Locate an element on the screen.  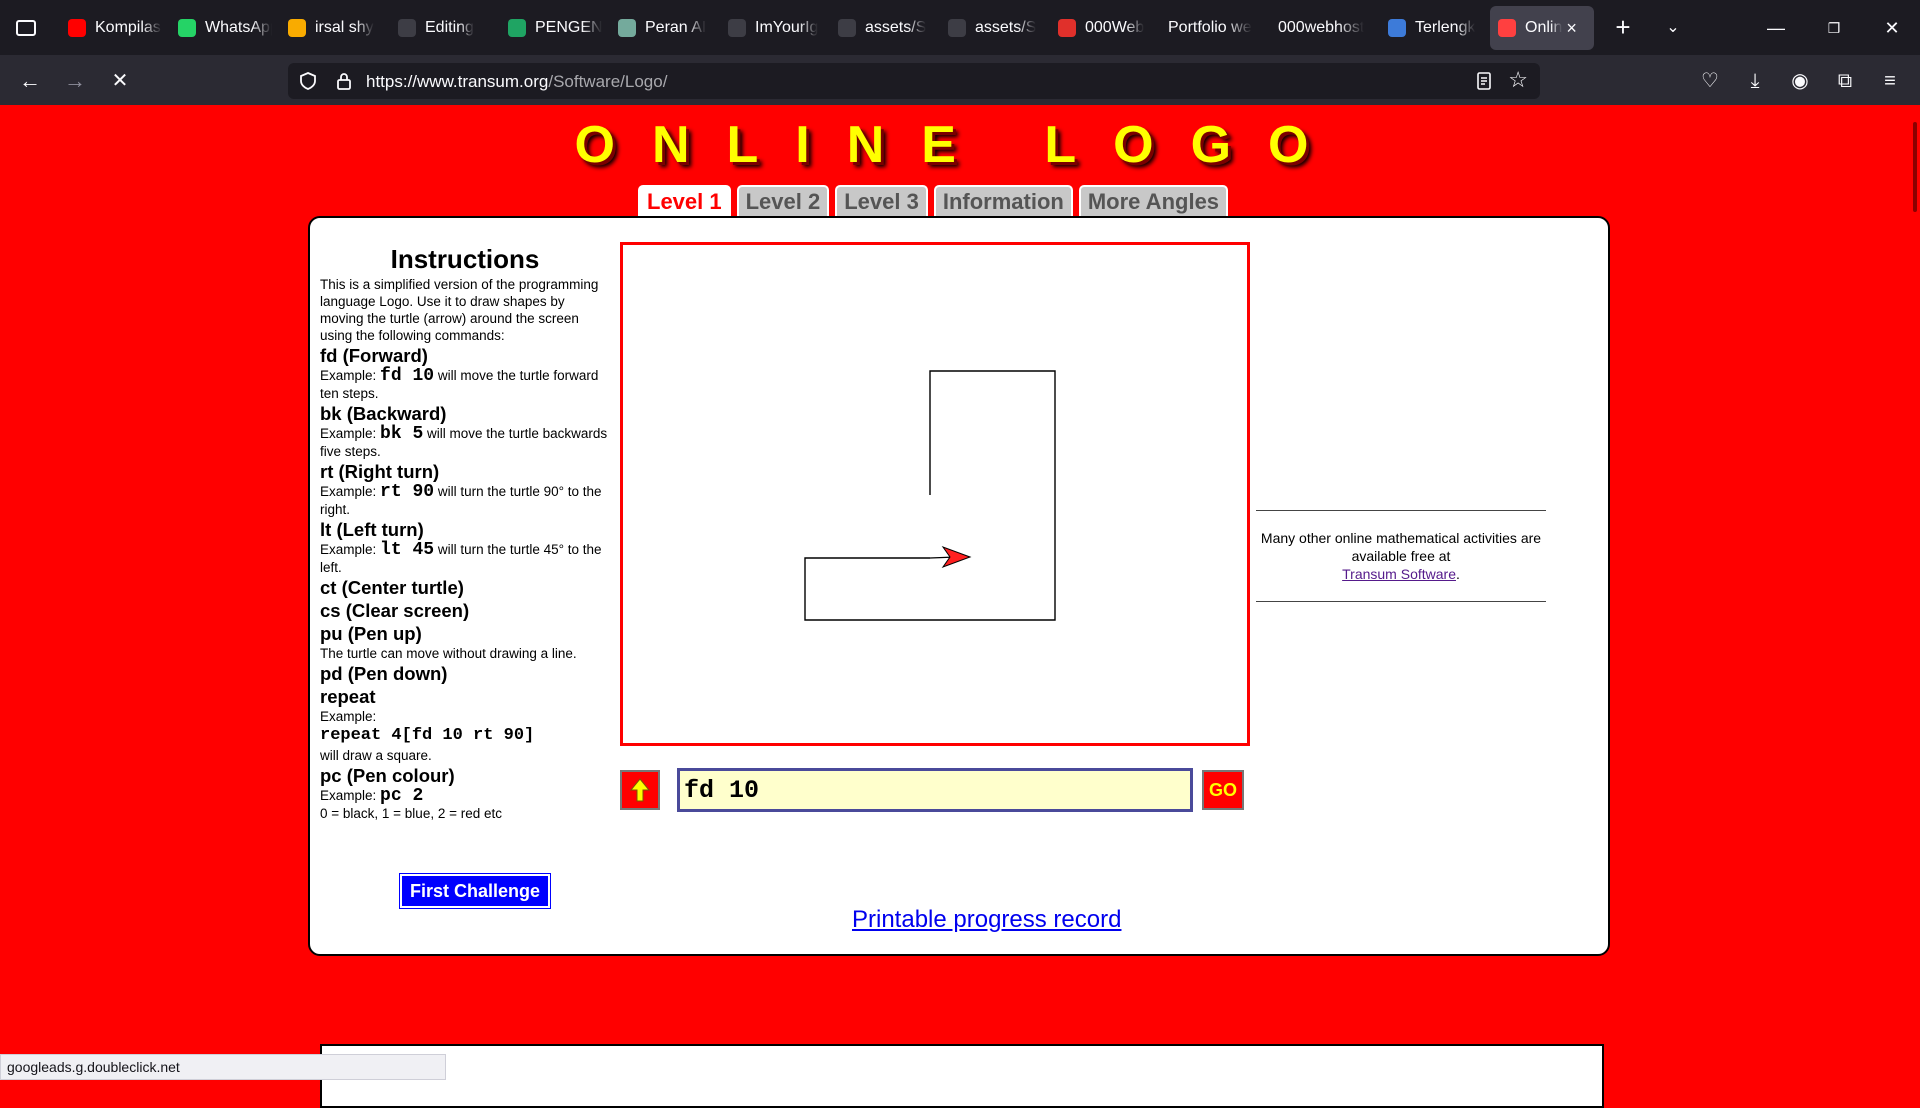
tab-title: irsal shy is located at coordinates (344, 27).